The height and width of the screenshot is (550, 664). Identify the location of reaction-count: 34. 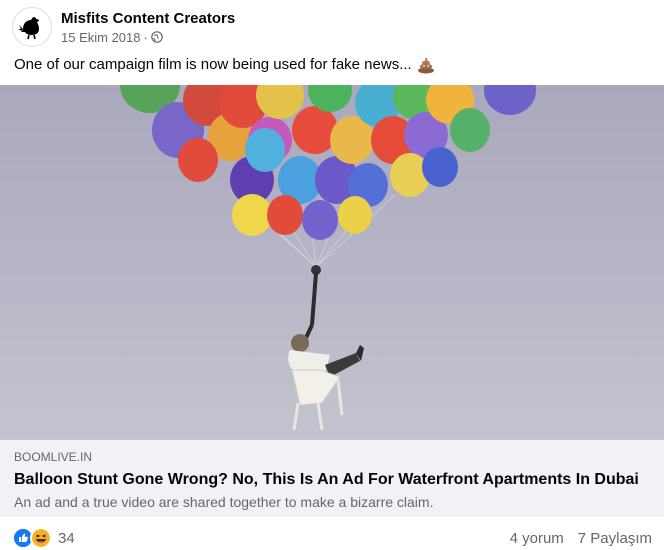
(66, 538).